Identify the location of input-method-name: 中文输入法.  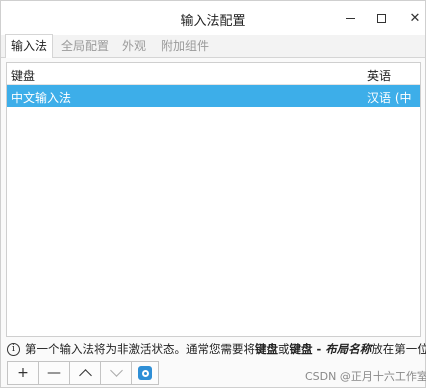
(41, 98).